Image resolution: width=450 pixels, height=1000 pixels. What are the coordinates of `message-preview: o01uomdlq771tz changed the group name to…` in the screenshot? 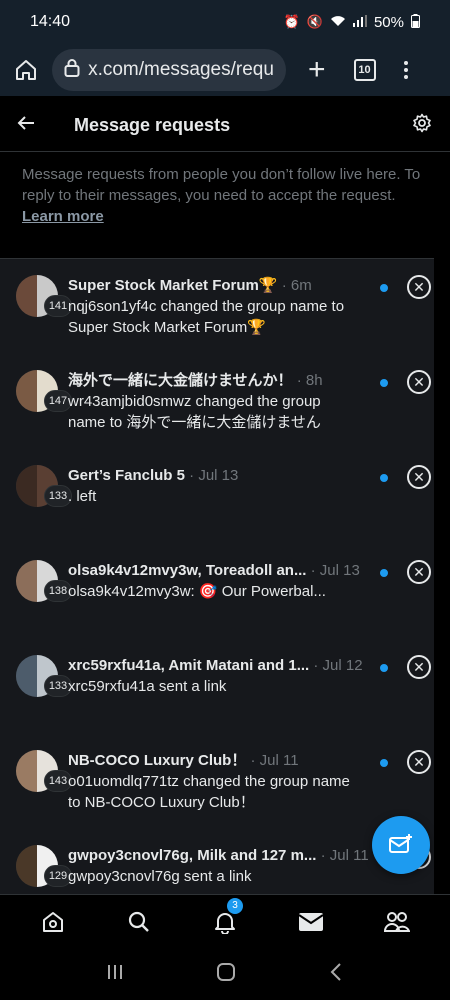 It's located at (209, 792).